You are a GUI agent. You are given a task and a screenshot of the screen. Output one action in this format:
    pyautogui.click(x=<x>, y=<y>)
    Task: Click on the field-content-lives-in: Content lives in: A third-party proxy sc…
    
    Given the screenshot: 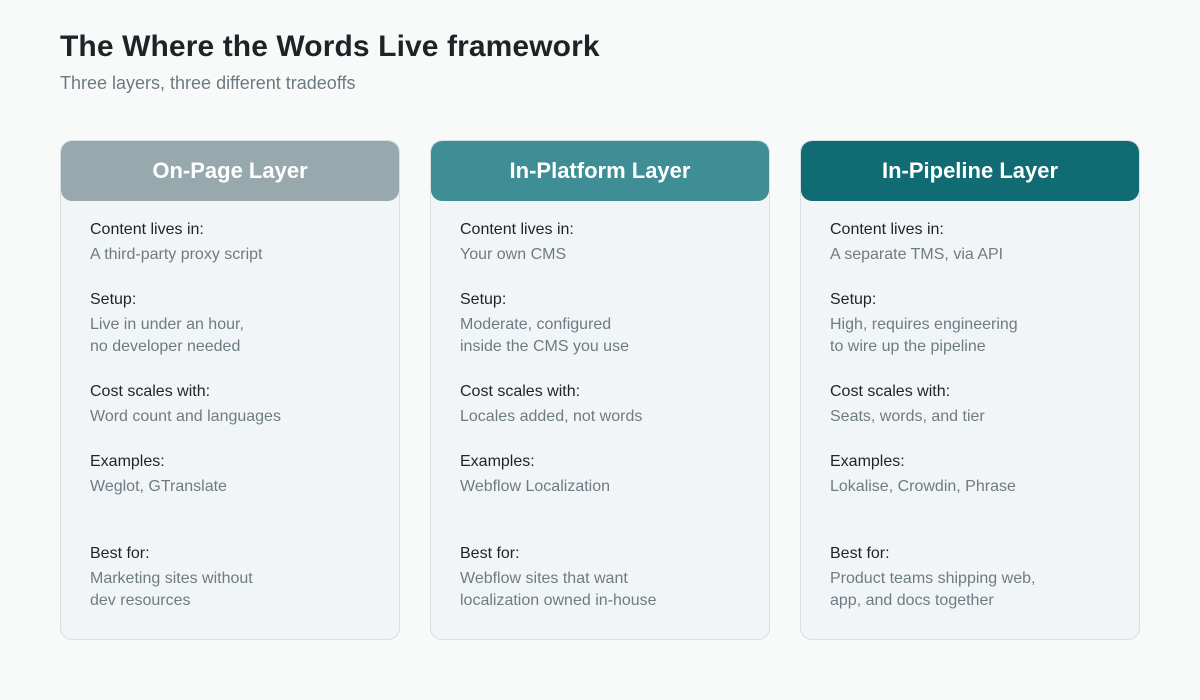 What is the action you would take?
    pyautogui.click(x=234, y=242)
    